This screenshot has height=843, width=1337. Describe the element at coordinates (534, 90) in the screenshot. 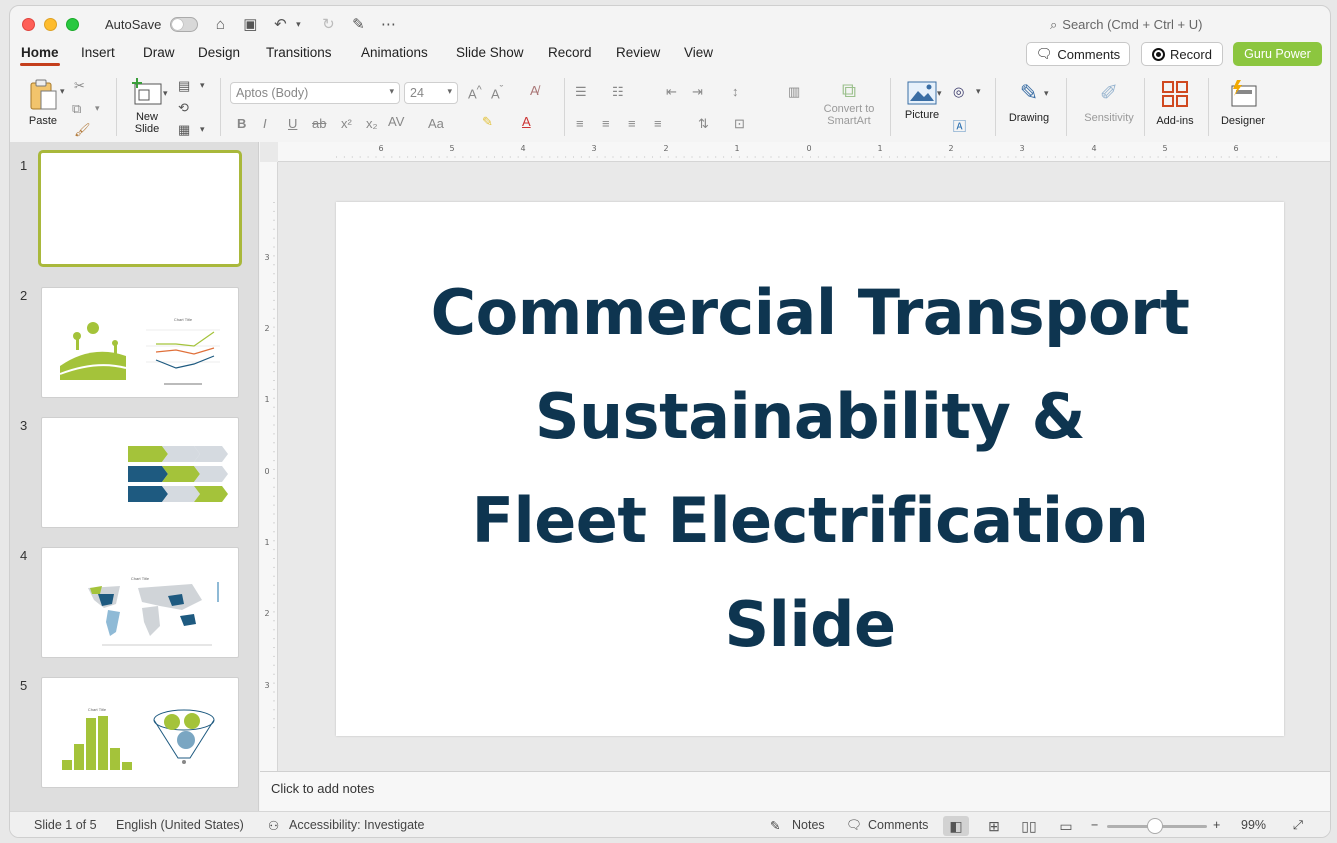

I see `clear-format-icon: A̸` at that location.